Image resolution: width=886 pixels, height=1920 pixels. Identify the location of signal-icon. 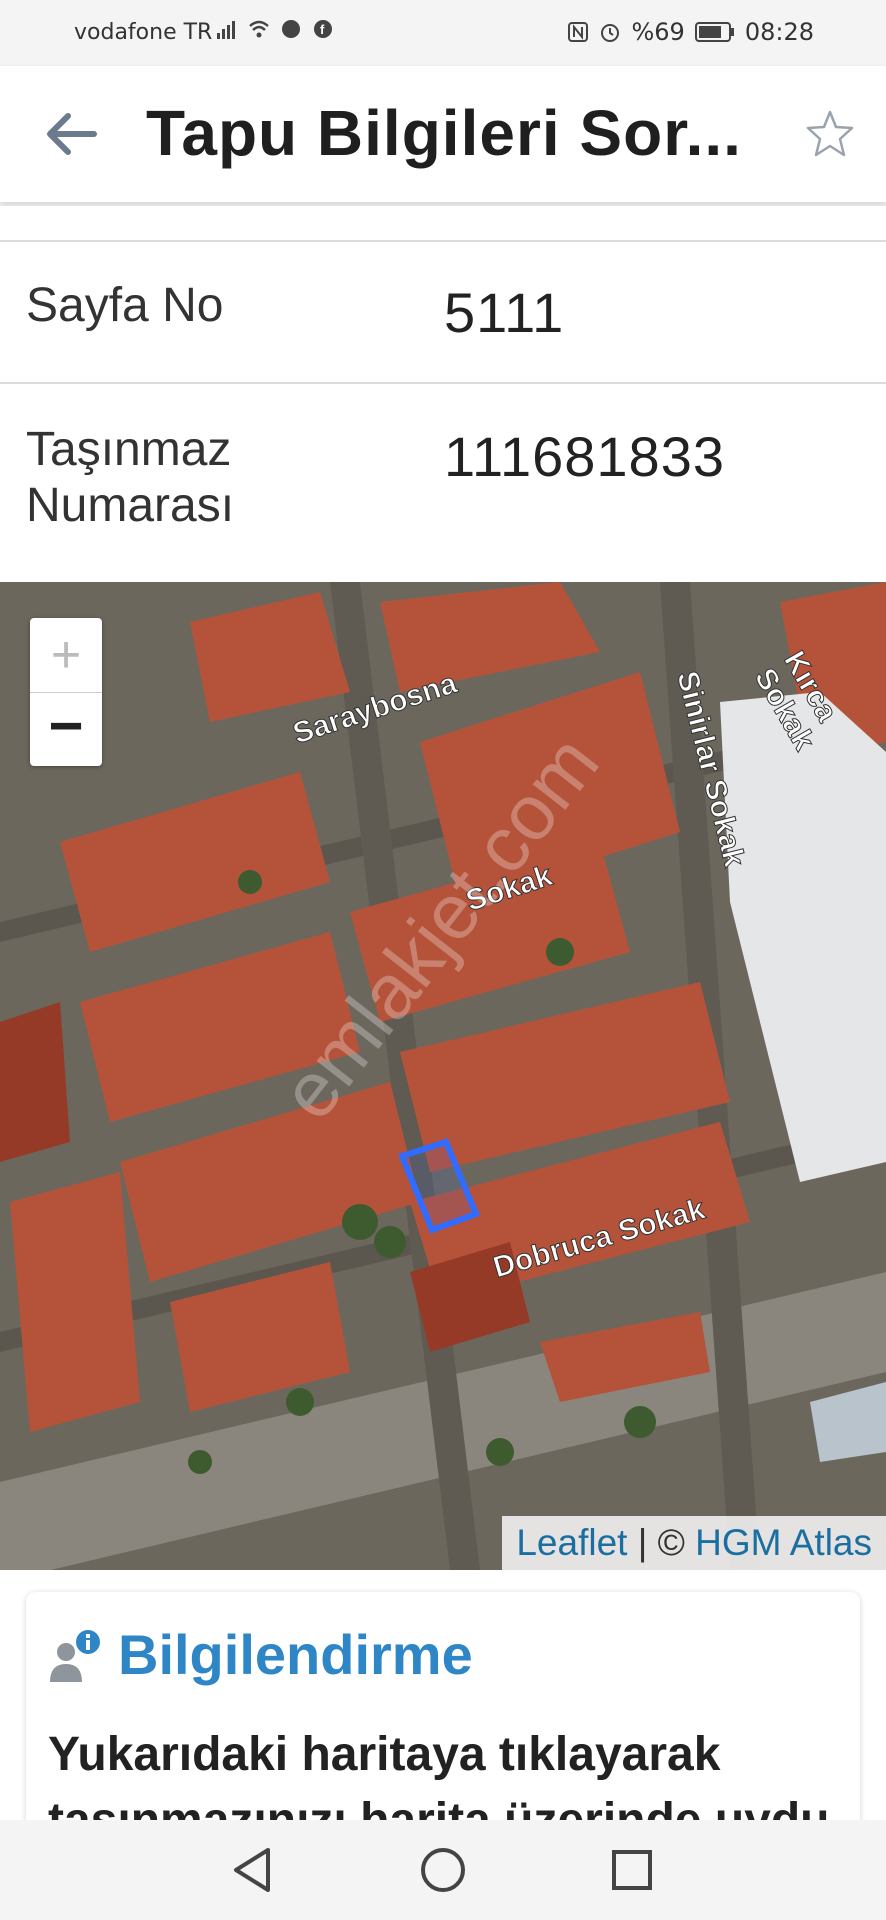
(226, 30).